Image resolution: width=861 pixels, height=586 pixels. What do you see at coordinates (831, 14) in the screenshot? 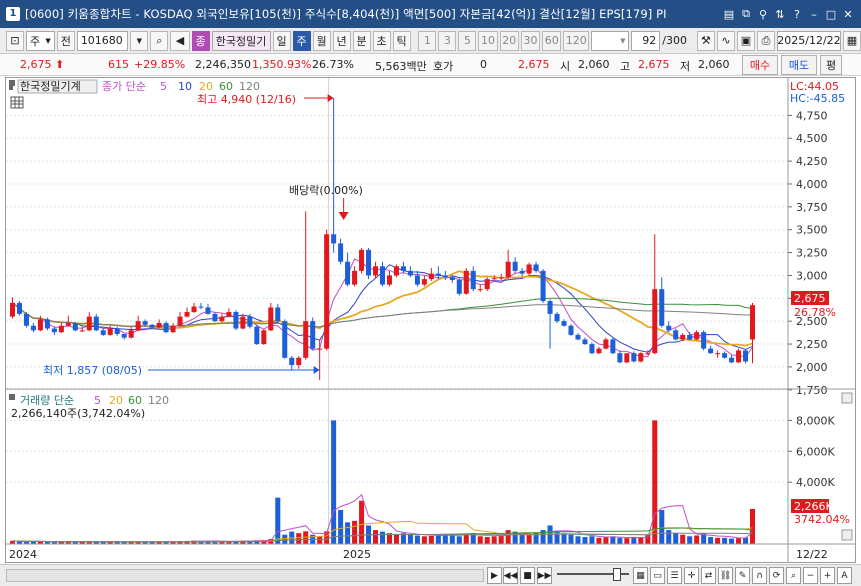
I see `maximize-icon: □` at bounding box center [831, 14].